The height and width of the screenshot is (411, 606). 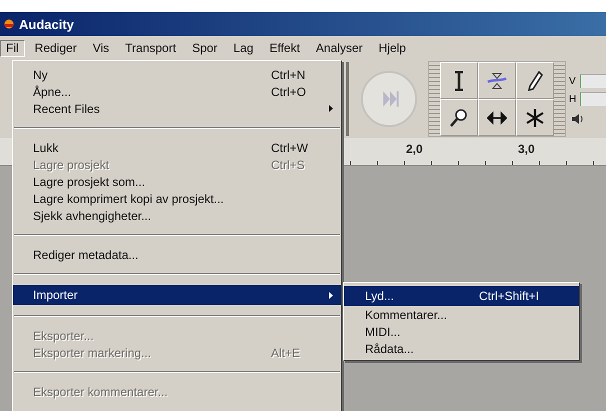 What do you see at coordinates (101, 48) in the screenshot?
I see `menu-bar-item: Vis` at bounding box center [101, 48].